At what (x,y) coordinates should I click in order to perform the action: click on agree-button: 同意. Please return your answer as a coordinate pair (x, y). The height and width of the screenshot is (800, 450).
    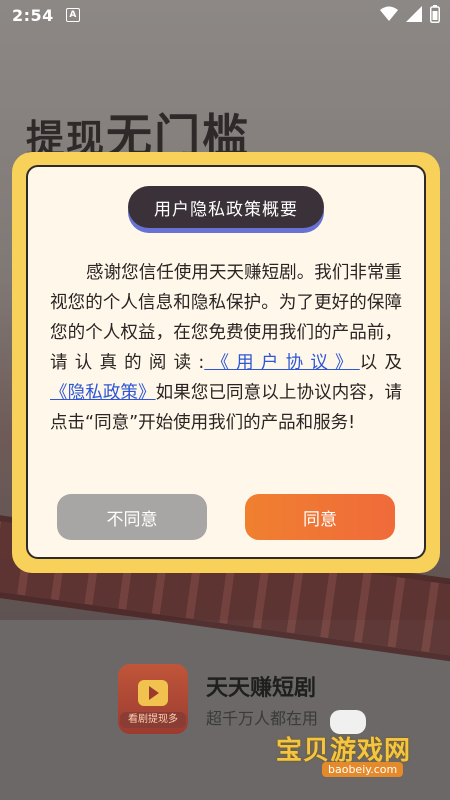
    Looking at the image, I should click on (320, 517).